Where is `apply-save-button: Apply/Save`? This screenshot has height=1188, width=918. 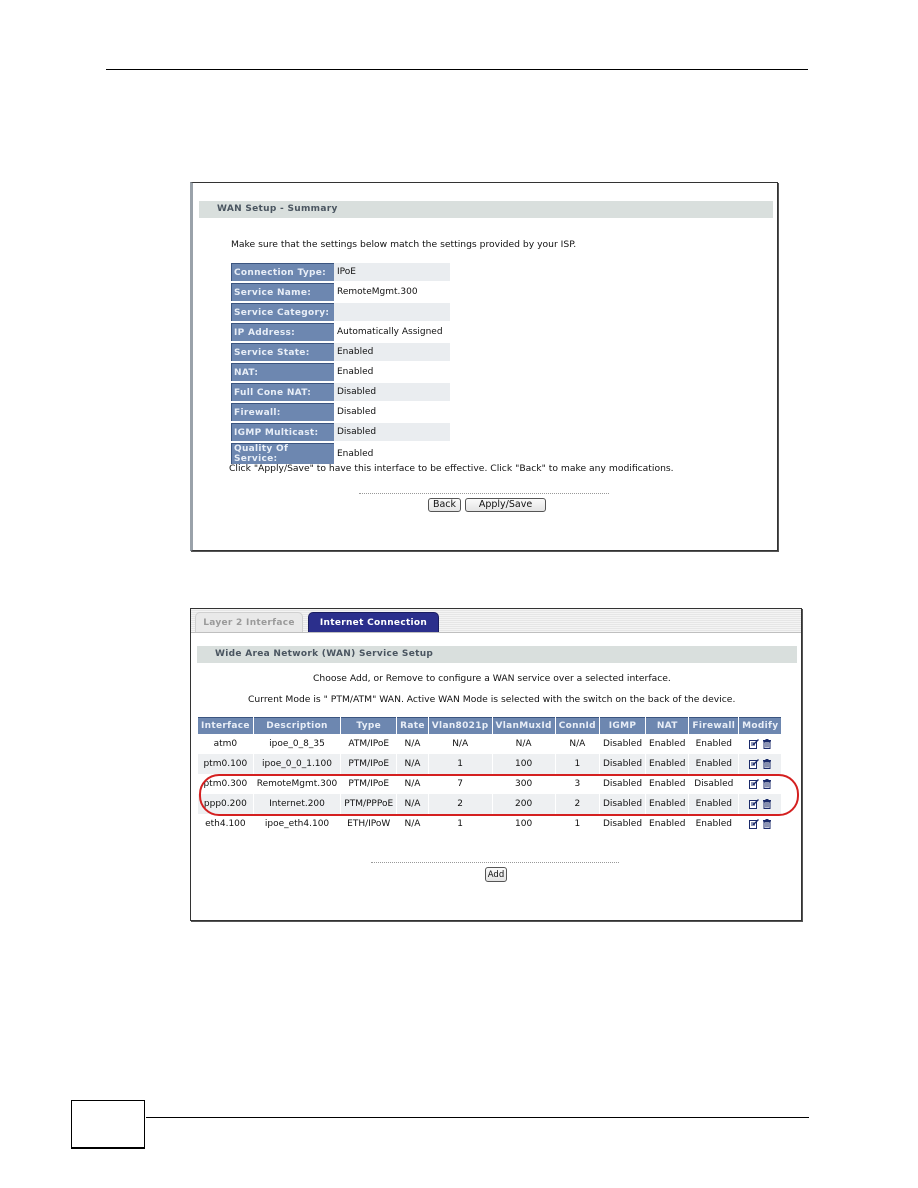
apply-save-button: Apply/Save is located at coordinates (505, 505).